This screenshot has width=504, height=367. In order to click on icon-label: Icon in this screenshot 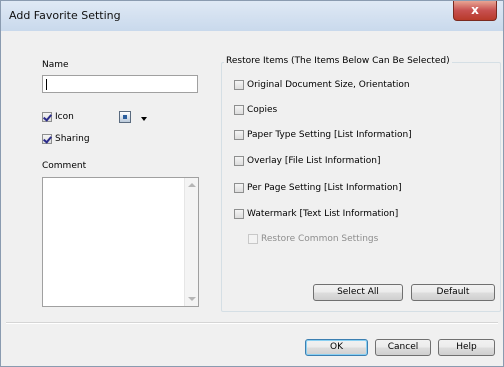, I will do `click(64, 117)`.